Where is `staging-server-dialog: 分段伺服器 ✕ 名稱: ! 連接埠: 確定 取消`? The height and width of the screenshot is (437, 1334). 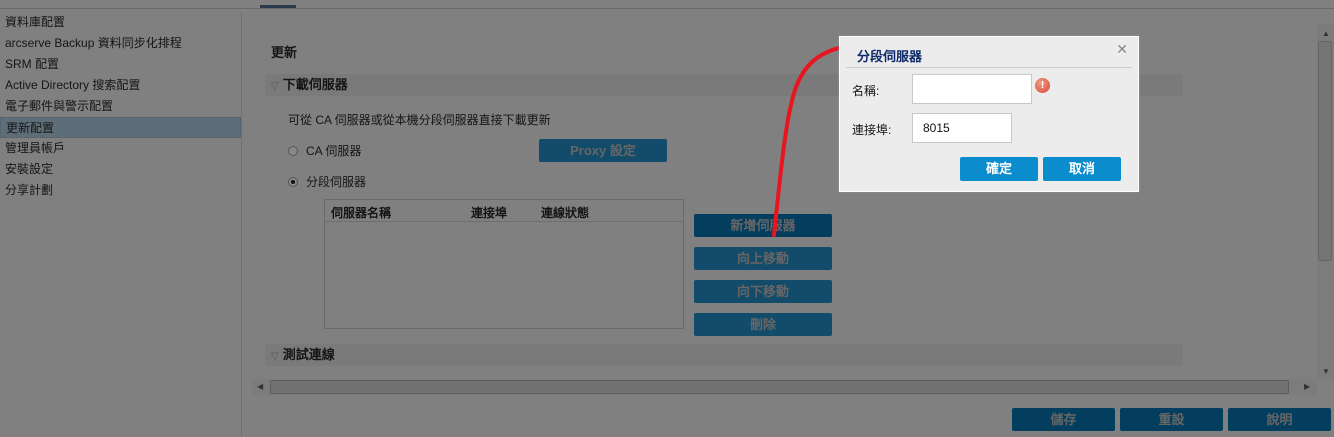
staging-server-dialog: 分段伺服器 ✕ 名稱: ! 連接埠: 確定 取消 is located at coordinates (989, 114).